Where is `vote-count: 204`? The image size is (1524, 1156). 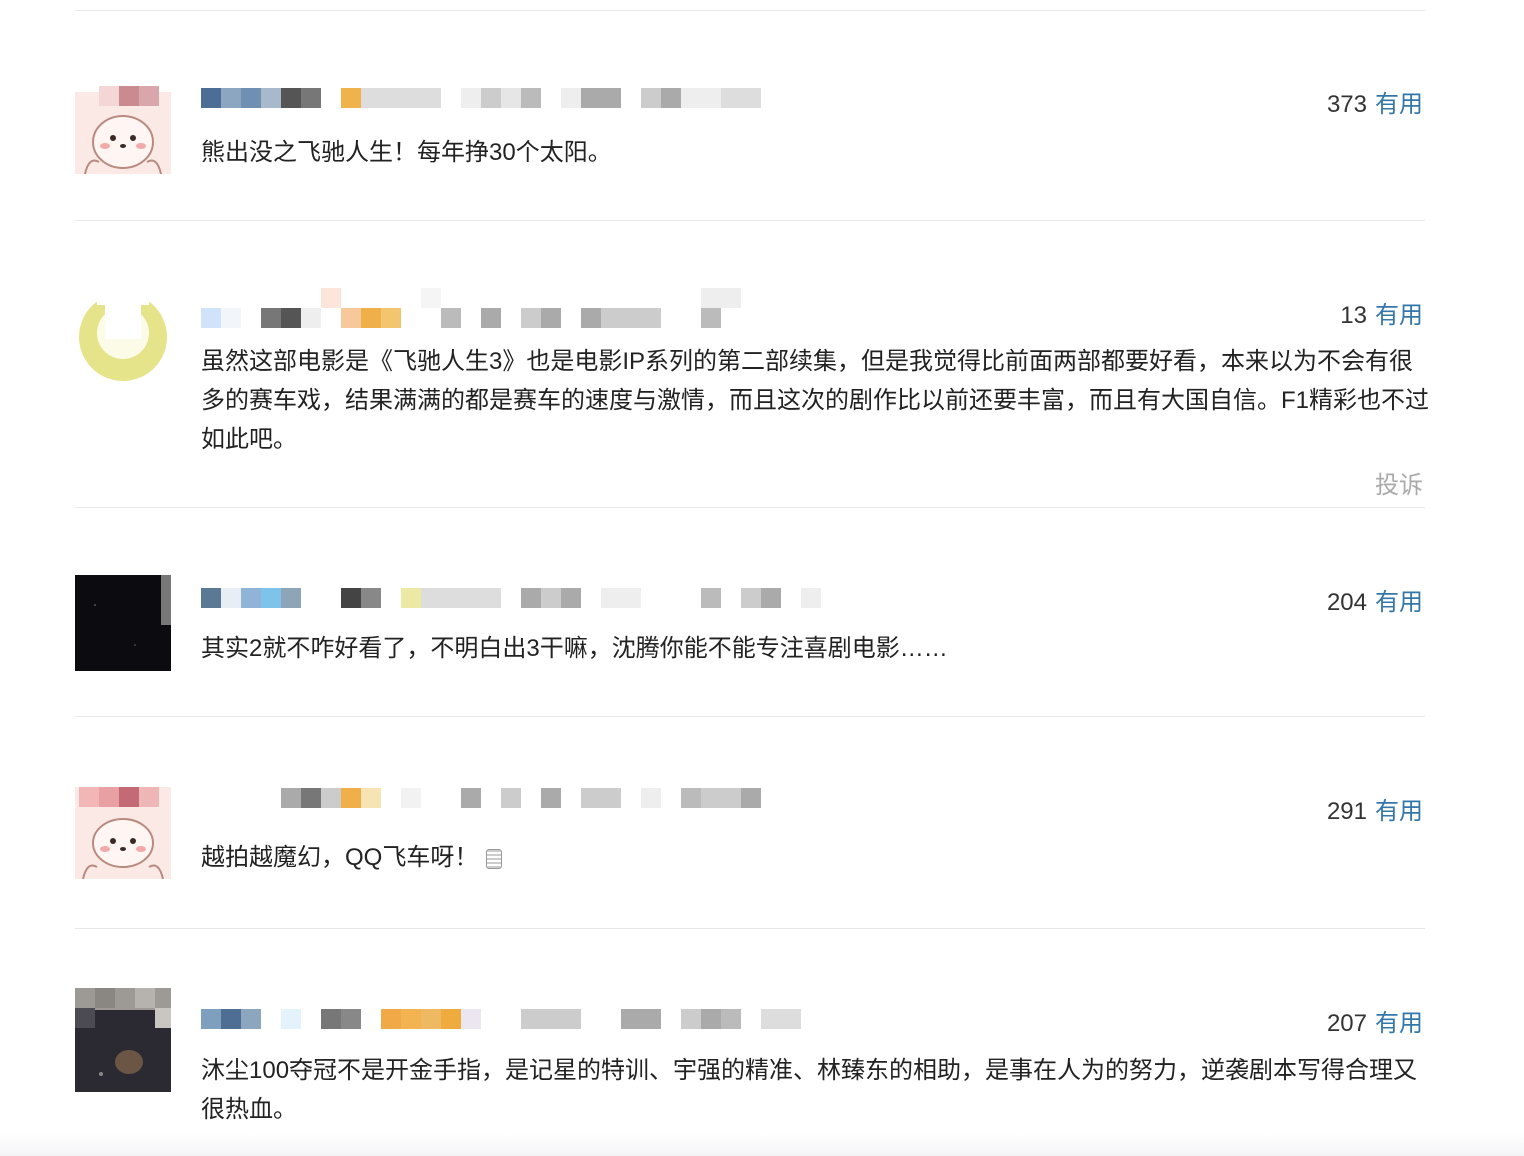
vote-count: 204 is located at coordinates (1346, 602).